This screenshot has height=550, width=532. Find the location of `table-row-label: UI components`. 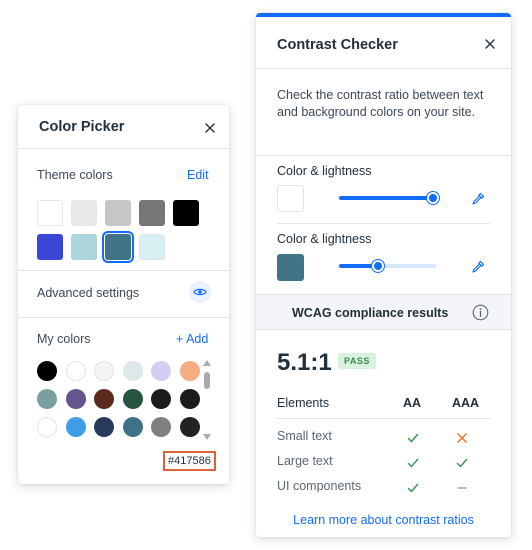

table-row-label: UI components is located at coordinates (319, 486).